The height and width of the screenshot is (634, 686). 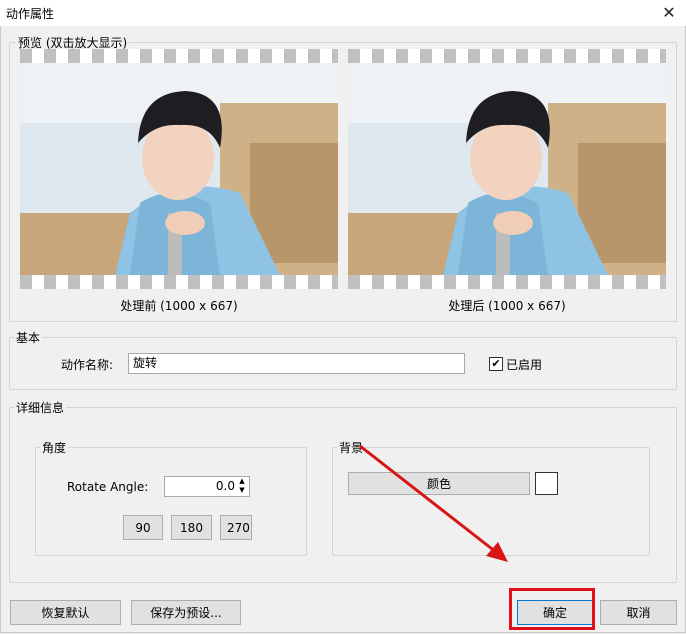 What do you see at coordinates (351, 447) in the screenshot?
I see `background-legend: 背景` at bounding box center [351, 447].